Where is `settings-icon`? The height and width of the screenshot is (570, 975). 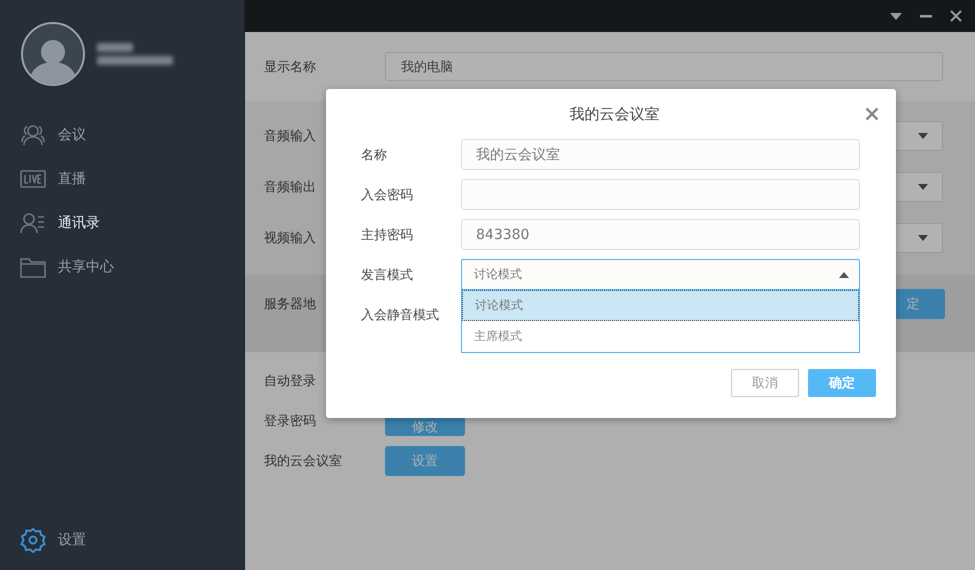
settings-icon is located at coordinates (33, 540).